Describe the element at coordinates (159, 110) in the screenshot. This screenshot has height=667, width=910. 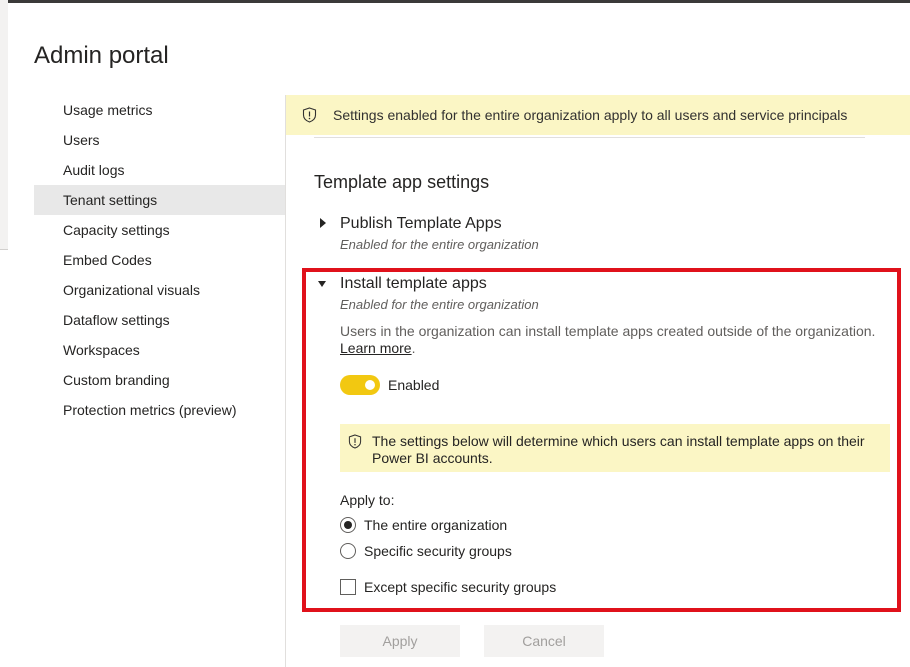
I see `nav-item-usage-metrics: Usage metrics` at that location.